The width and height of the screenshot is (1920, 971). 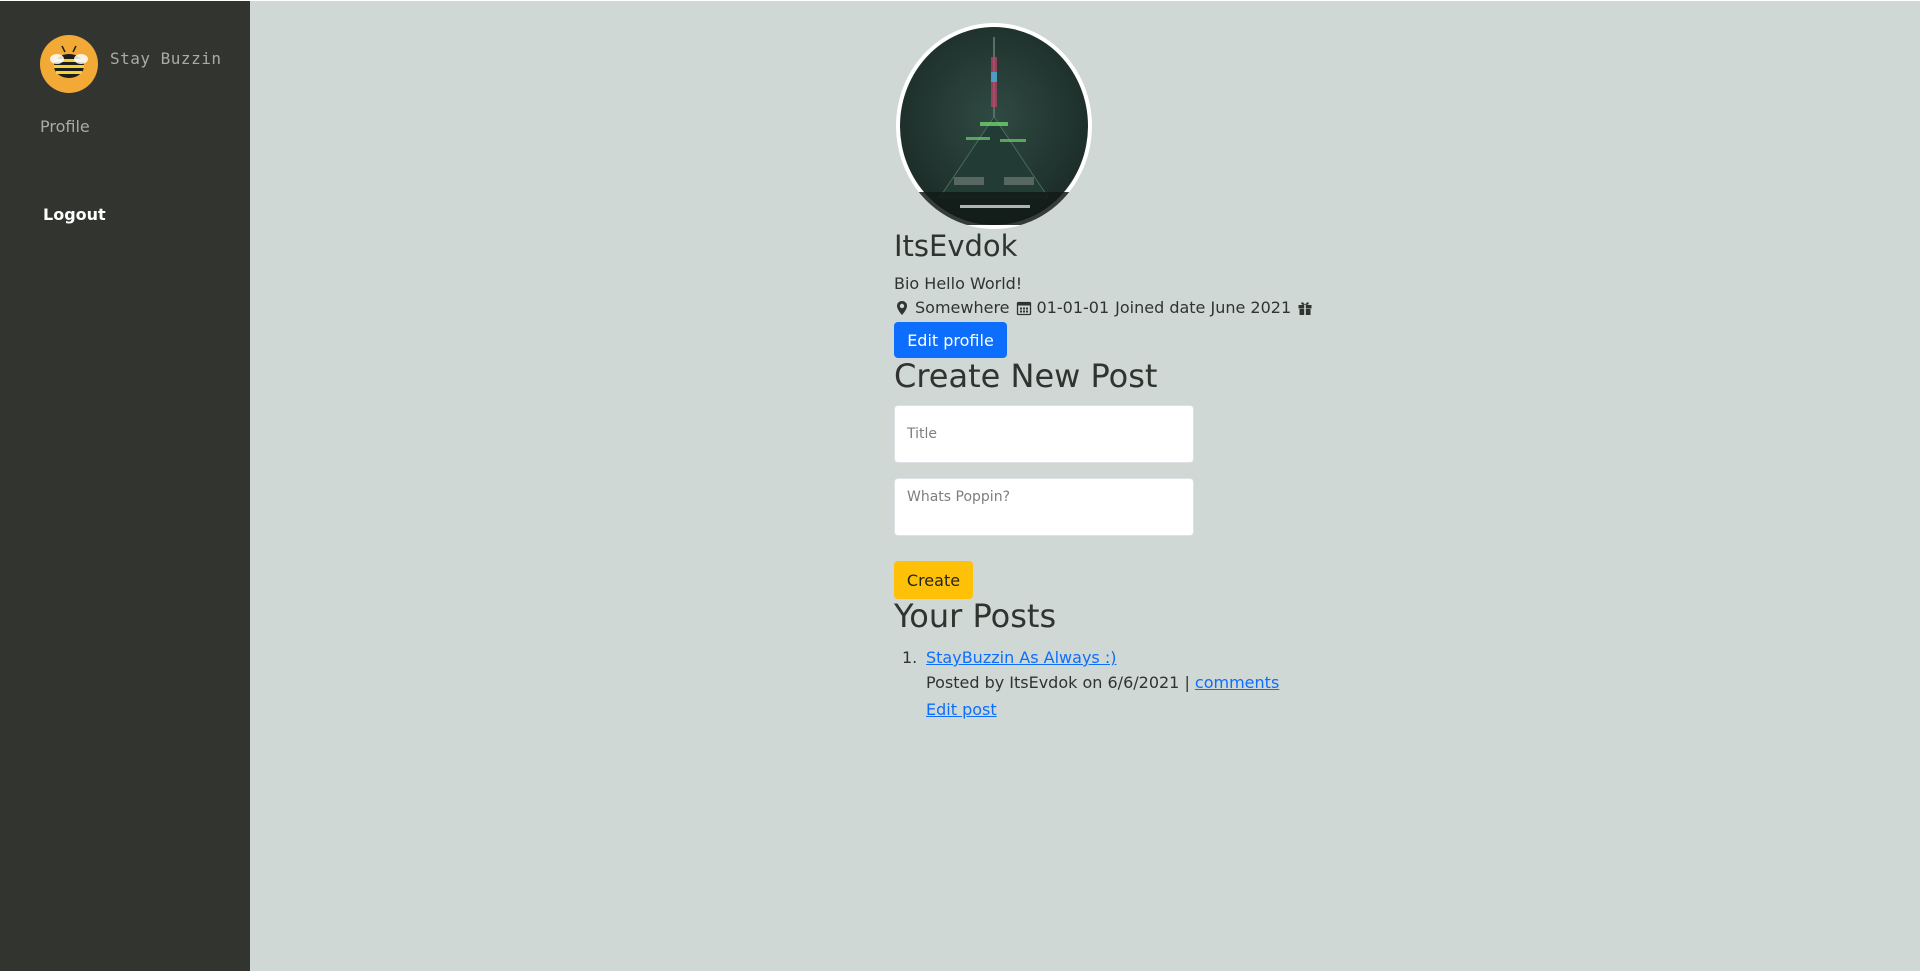 I want to click on brand: Stay Buzzin, so click(x=130, y=64).